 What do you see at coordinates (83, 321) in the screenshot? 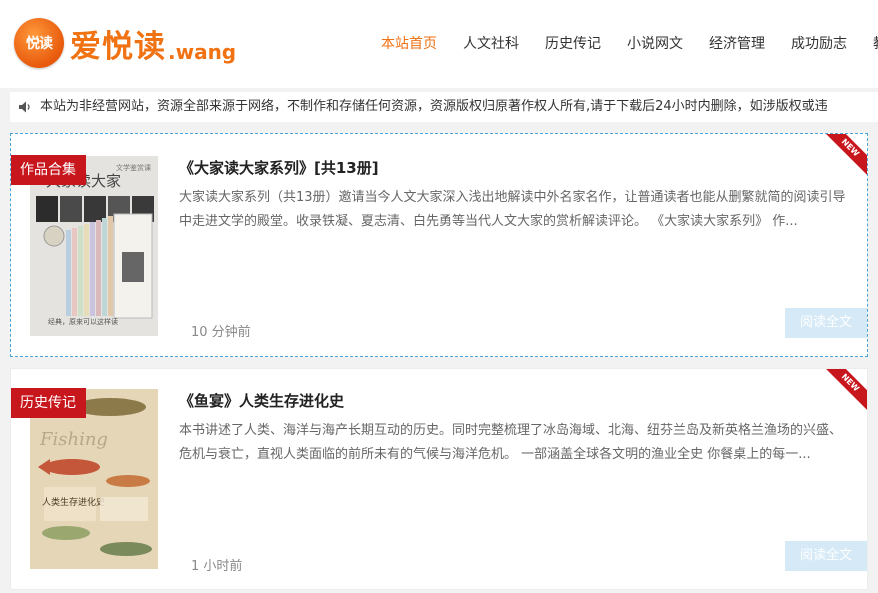
I see `cover-sub-text: 经典，原来可以这样读` at bounding box center [83, 321].